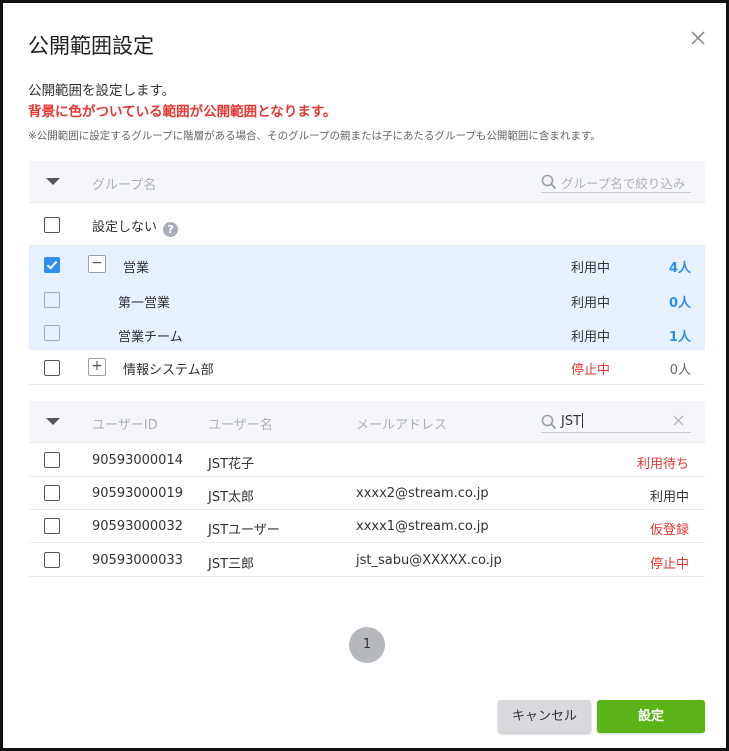 The height and width of the screenshot is (751, 729). Describe the element at coordinates (651, 716) in the screenshot. I see `ok-button: 設定` at that location.